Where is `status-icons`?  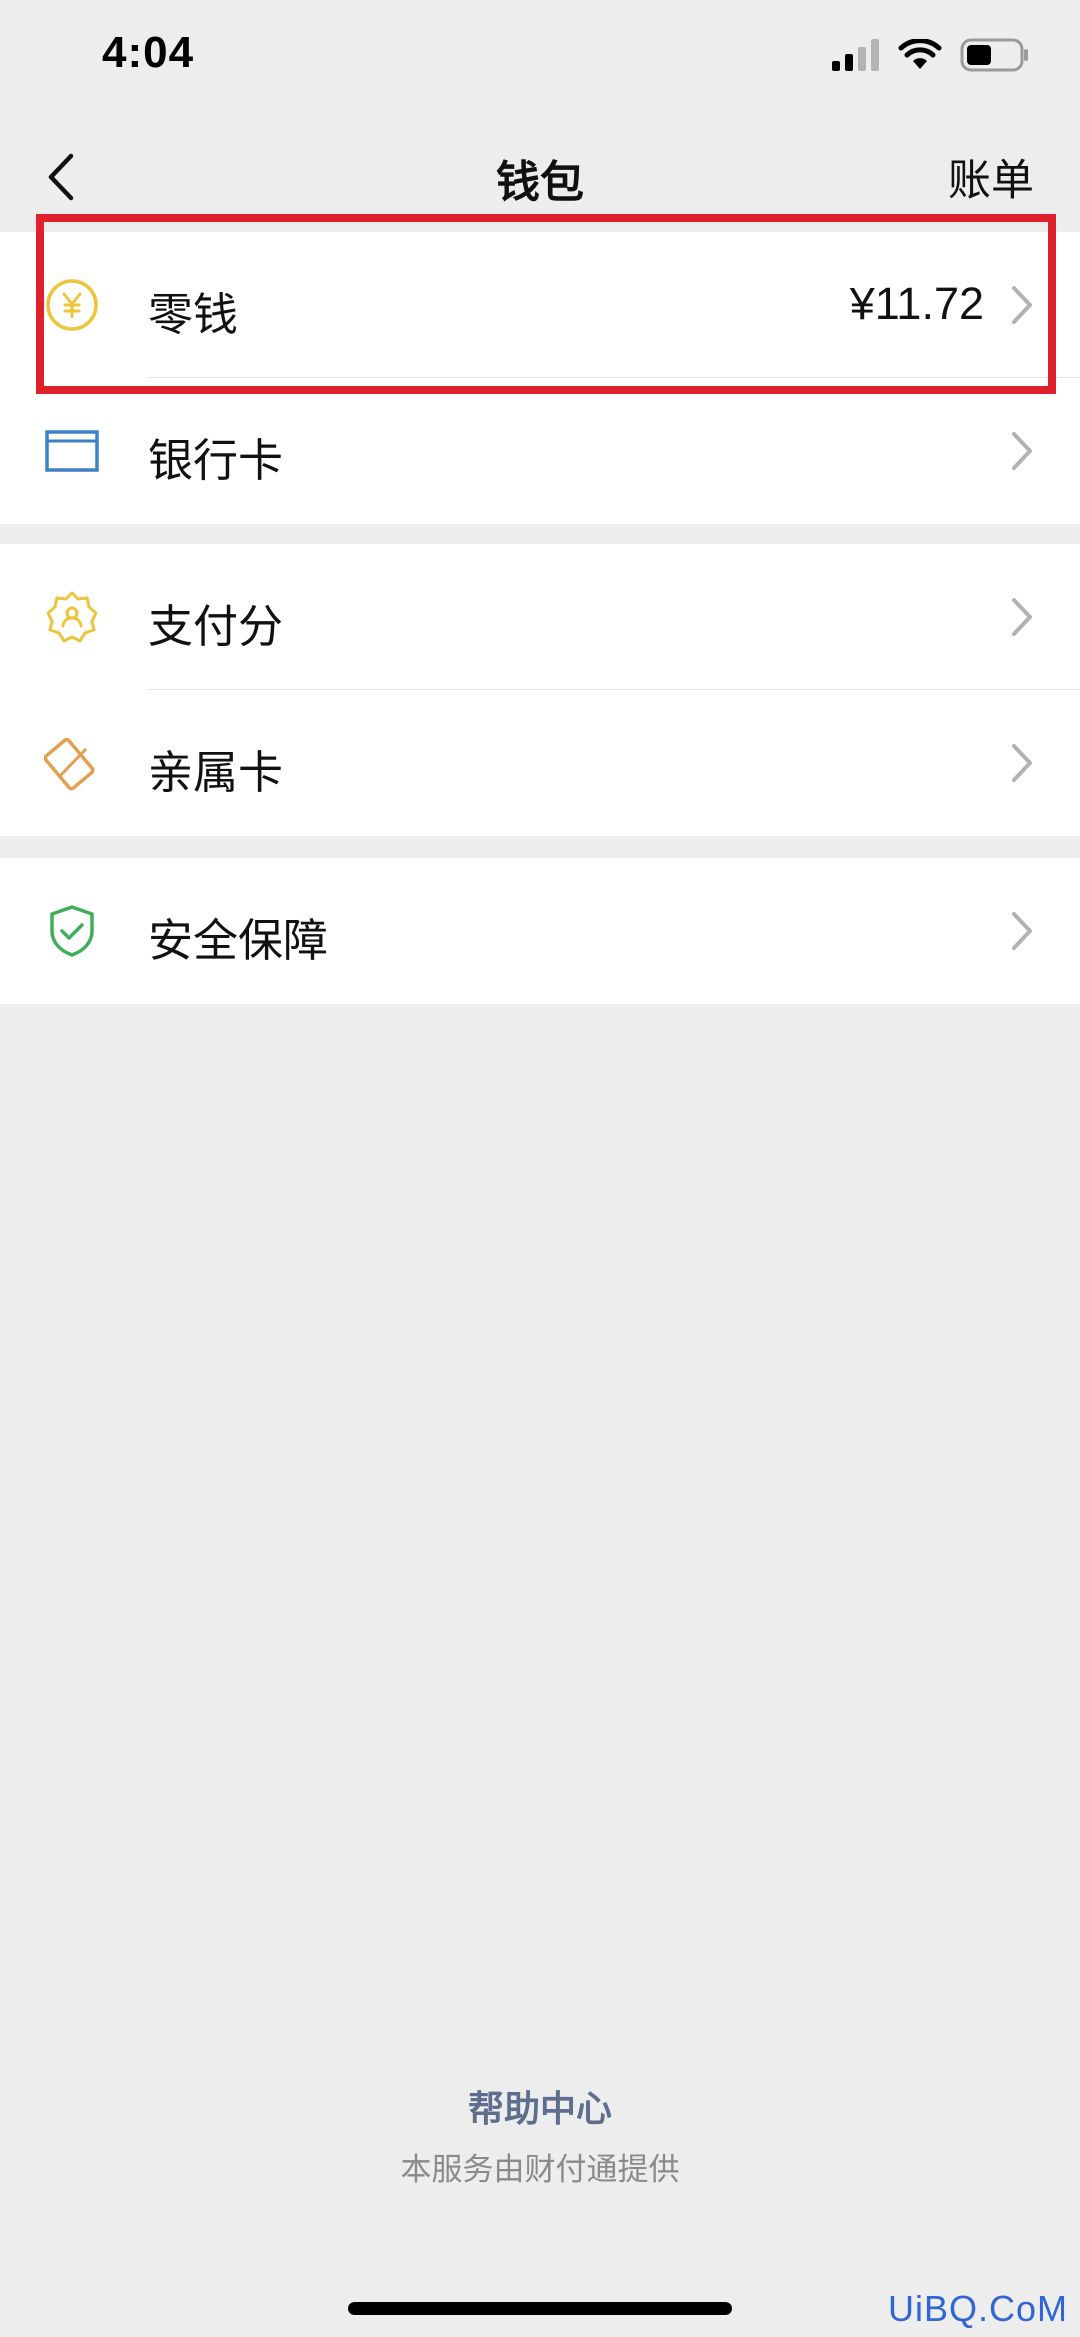
status-icons is located at coordinates (931, 55).